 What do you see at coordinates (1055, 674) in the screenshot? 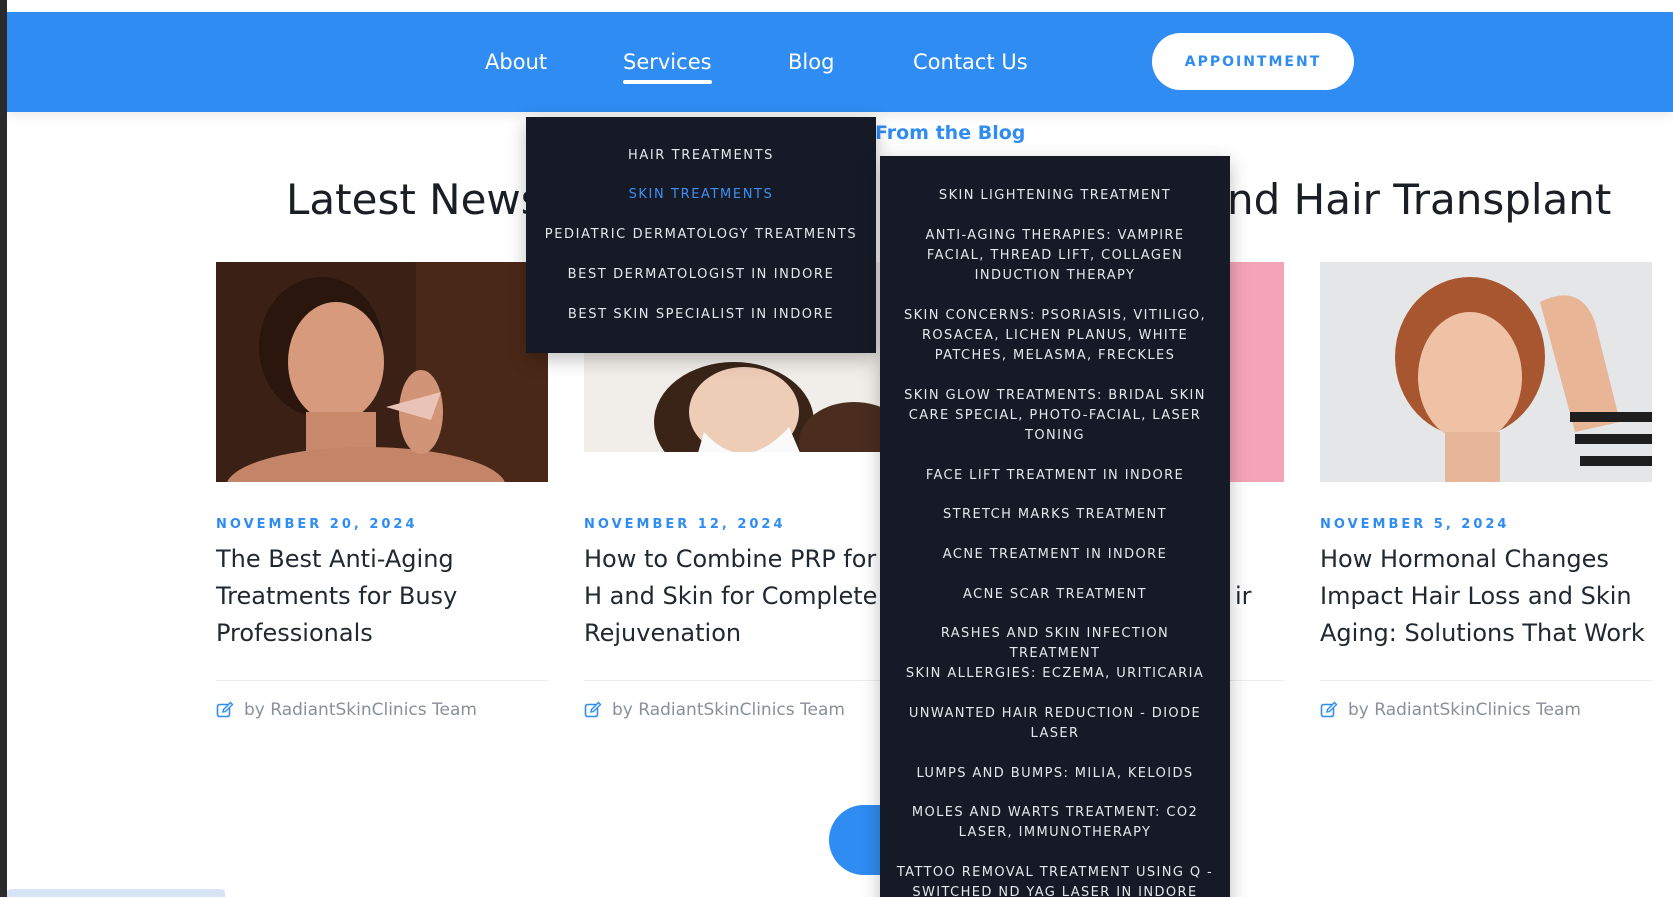
I see `submenu-item-skin-allergies: SKIN ALLERGIES: ECZEMA, URITICARIA` at bounding box center [1055, 674].